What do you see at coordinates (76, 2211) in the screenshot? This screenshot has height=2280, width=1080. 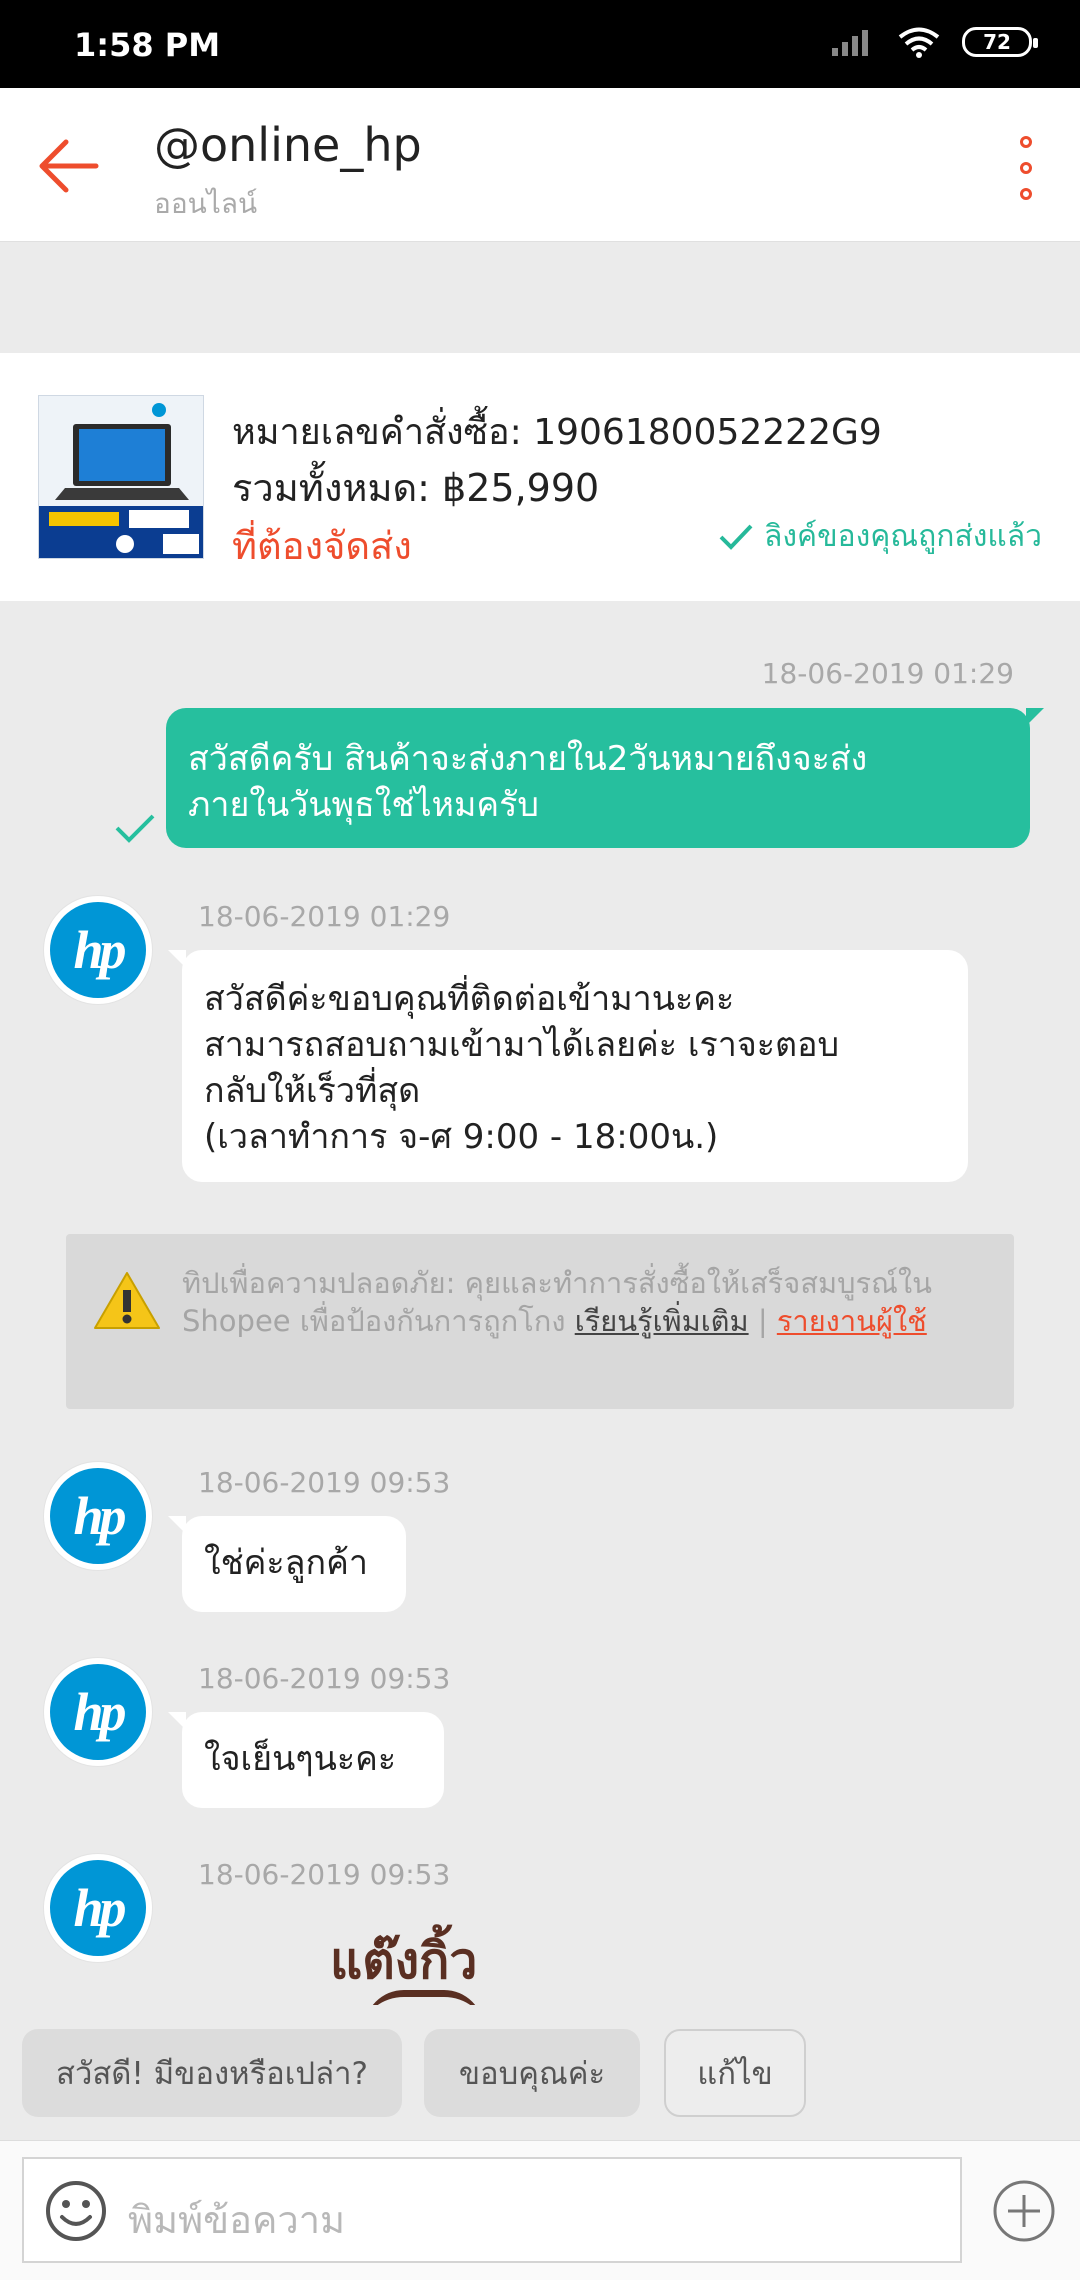 I see `emoji-icon` at bounding box center [76, 2211].